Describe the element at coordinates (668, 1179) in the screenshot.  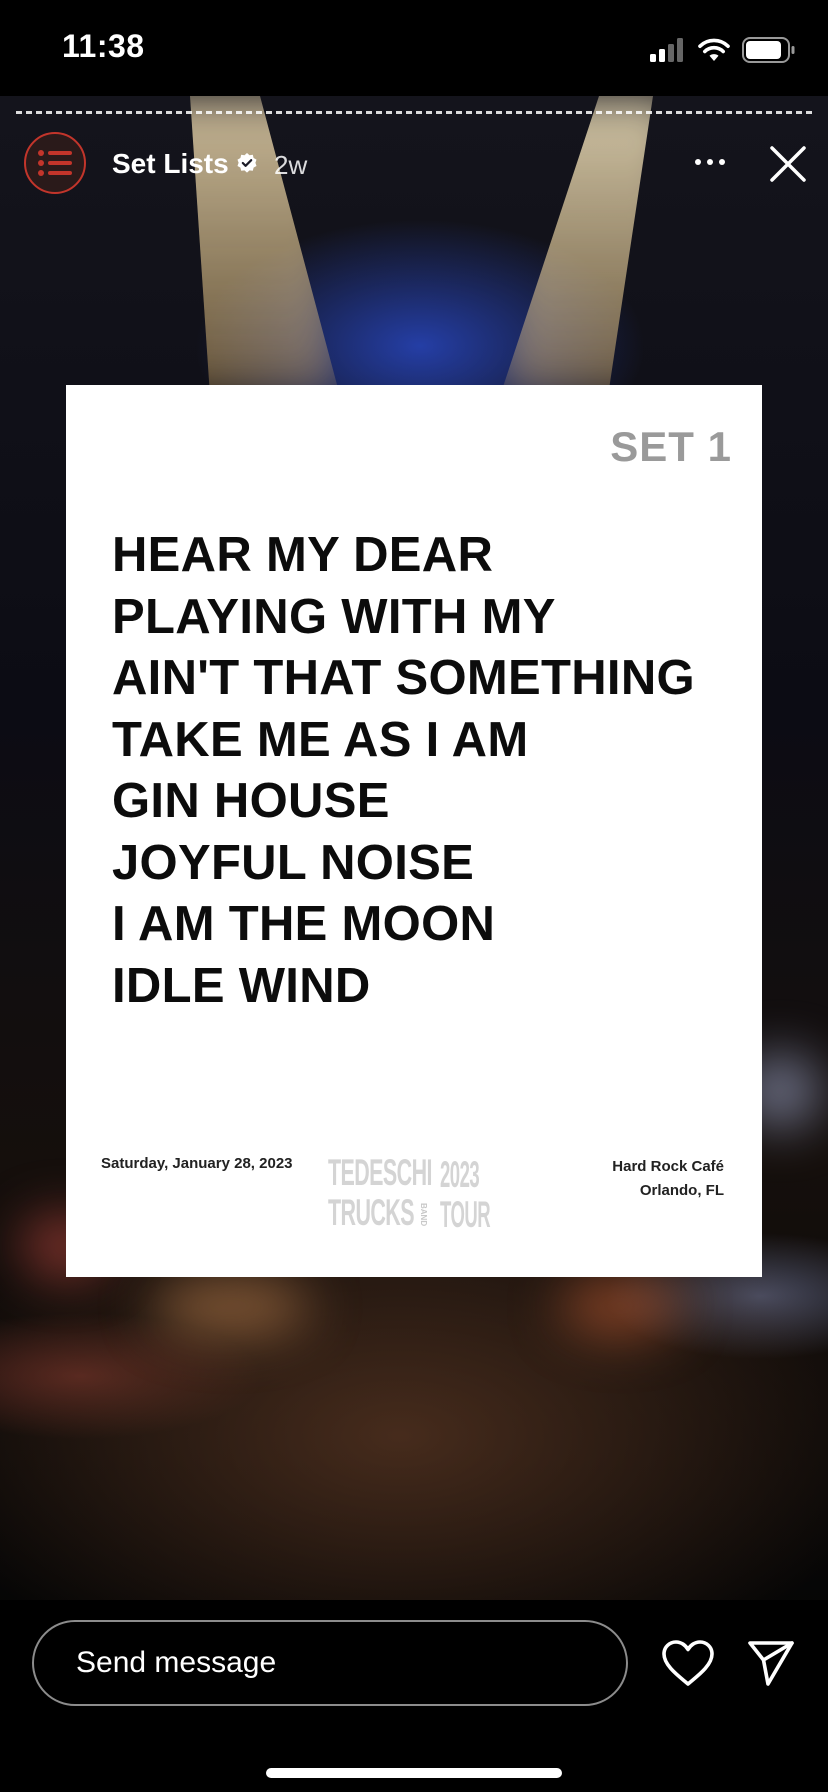
I see `venue: Hard Rock Café Orlando, FL` at that location.